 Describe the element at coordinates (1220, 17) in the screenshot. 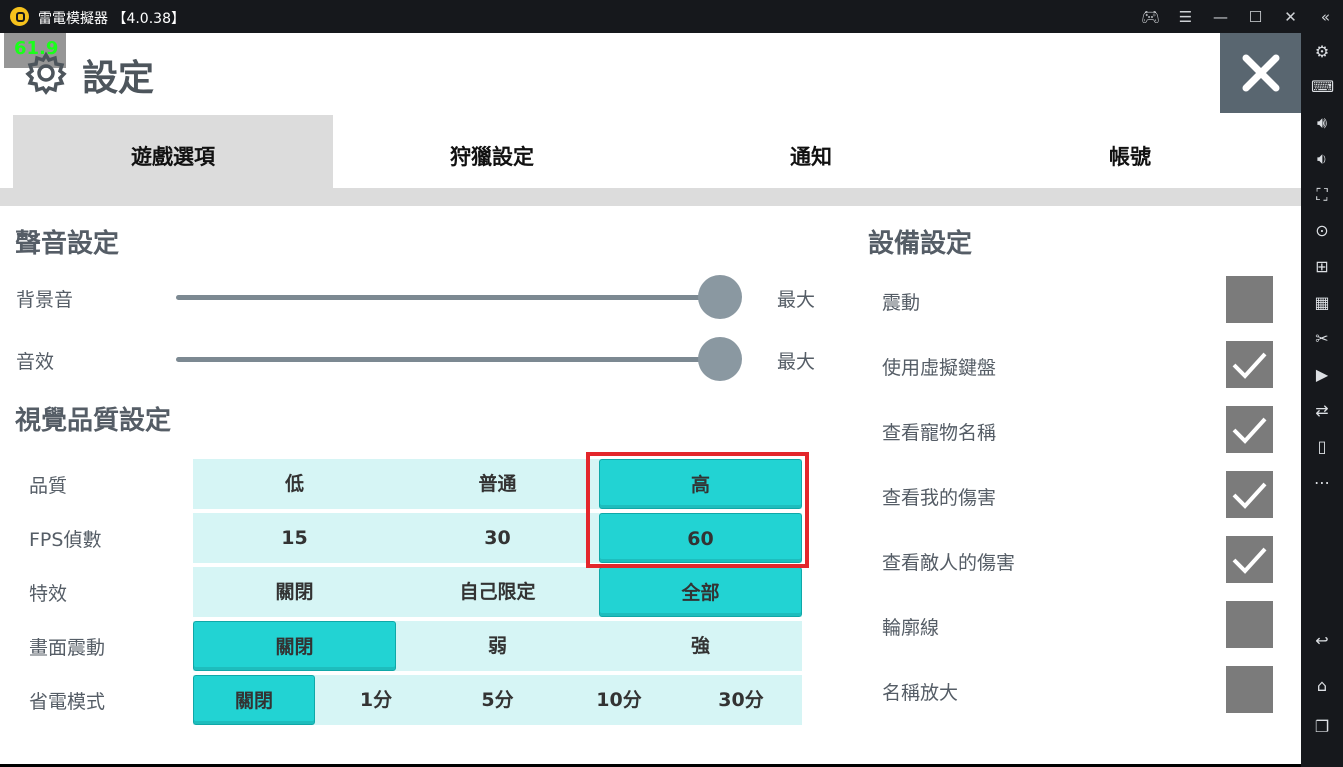

I see `minimize-icon: —` at that location.